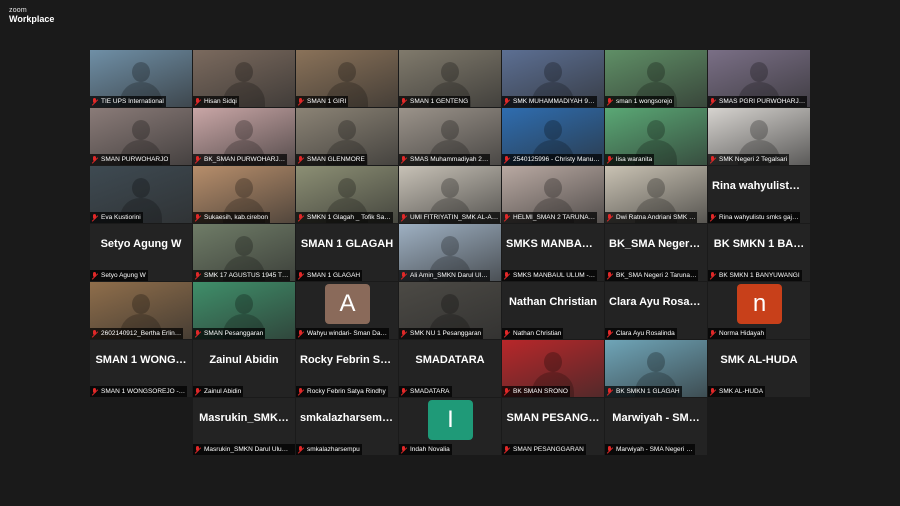  Describe the element at coordinates (346, 391) in the screenshot. I see `participant-name: Rocky Febrin Satya Rindhy` at that location.